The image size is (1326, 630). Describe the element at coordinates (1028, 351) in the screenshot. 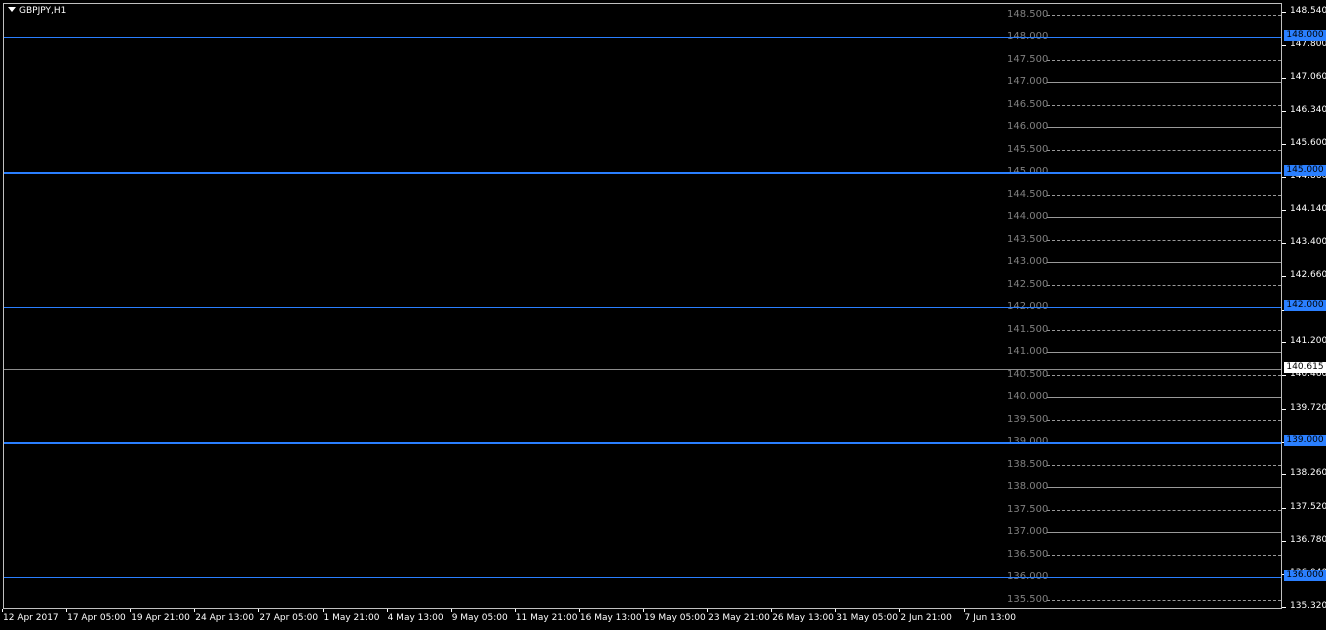

I see `level-label: 141.000` at that location.